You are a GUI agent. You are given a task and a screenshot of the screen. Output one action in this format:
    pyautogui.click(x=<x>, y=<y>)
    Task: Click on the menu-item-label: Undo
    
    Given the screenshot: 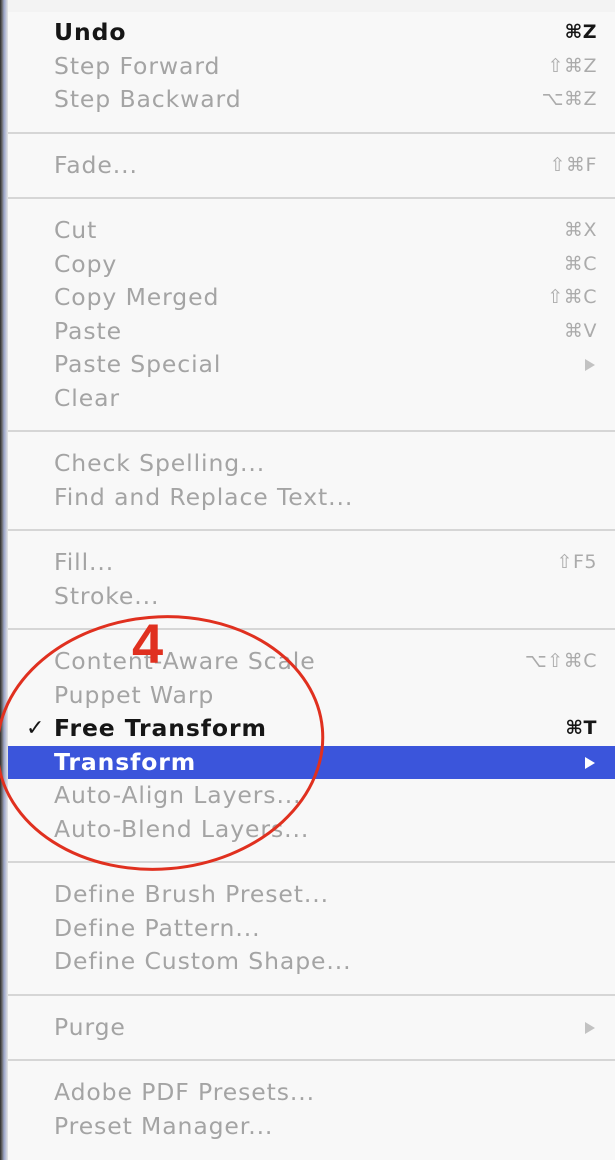 What is the action you would take?
    pyautogui.click(x=90, y=32)
    